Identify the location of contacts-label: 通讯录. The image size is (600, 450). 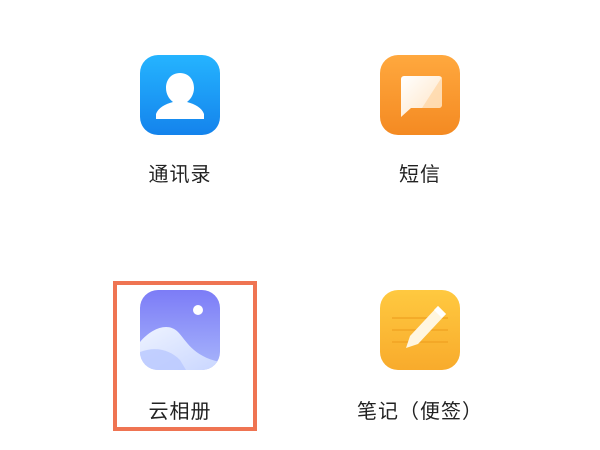
(180, 174).